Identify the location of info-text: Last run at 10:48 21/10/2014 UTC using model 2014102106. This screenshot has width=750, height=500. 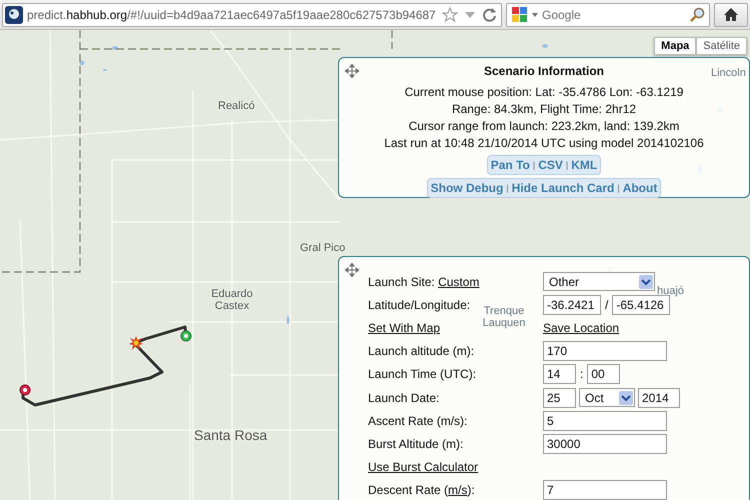
(544, 143).